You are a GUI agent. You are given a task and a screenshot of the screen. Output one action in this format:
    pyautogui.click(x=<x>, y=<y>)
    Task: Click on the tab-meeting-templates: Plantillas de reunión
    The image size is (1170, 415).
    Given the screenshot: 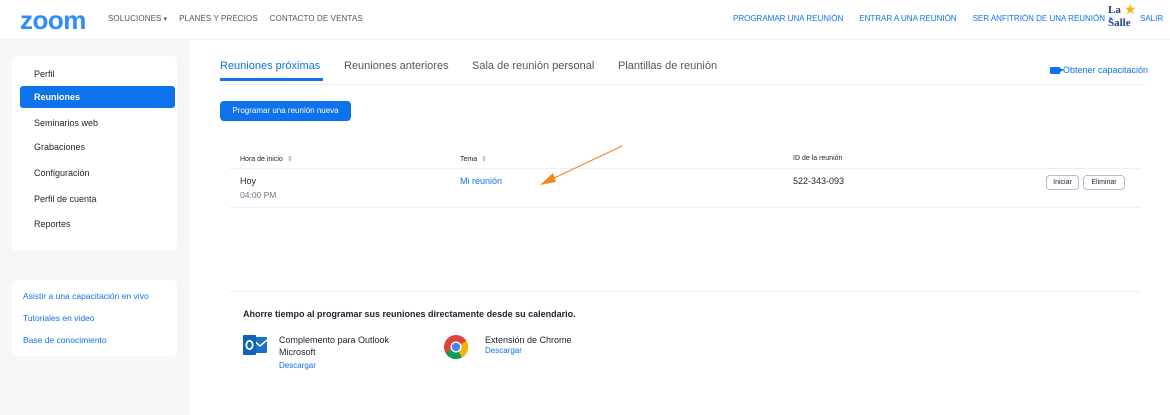 What is the action you would take?
    pyautogui.click(x=667, y=66)
    